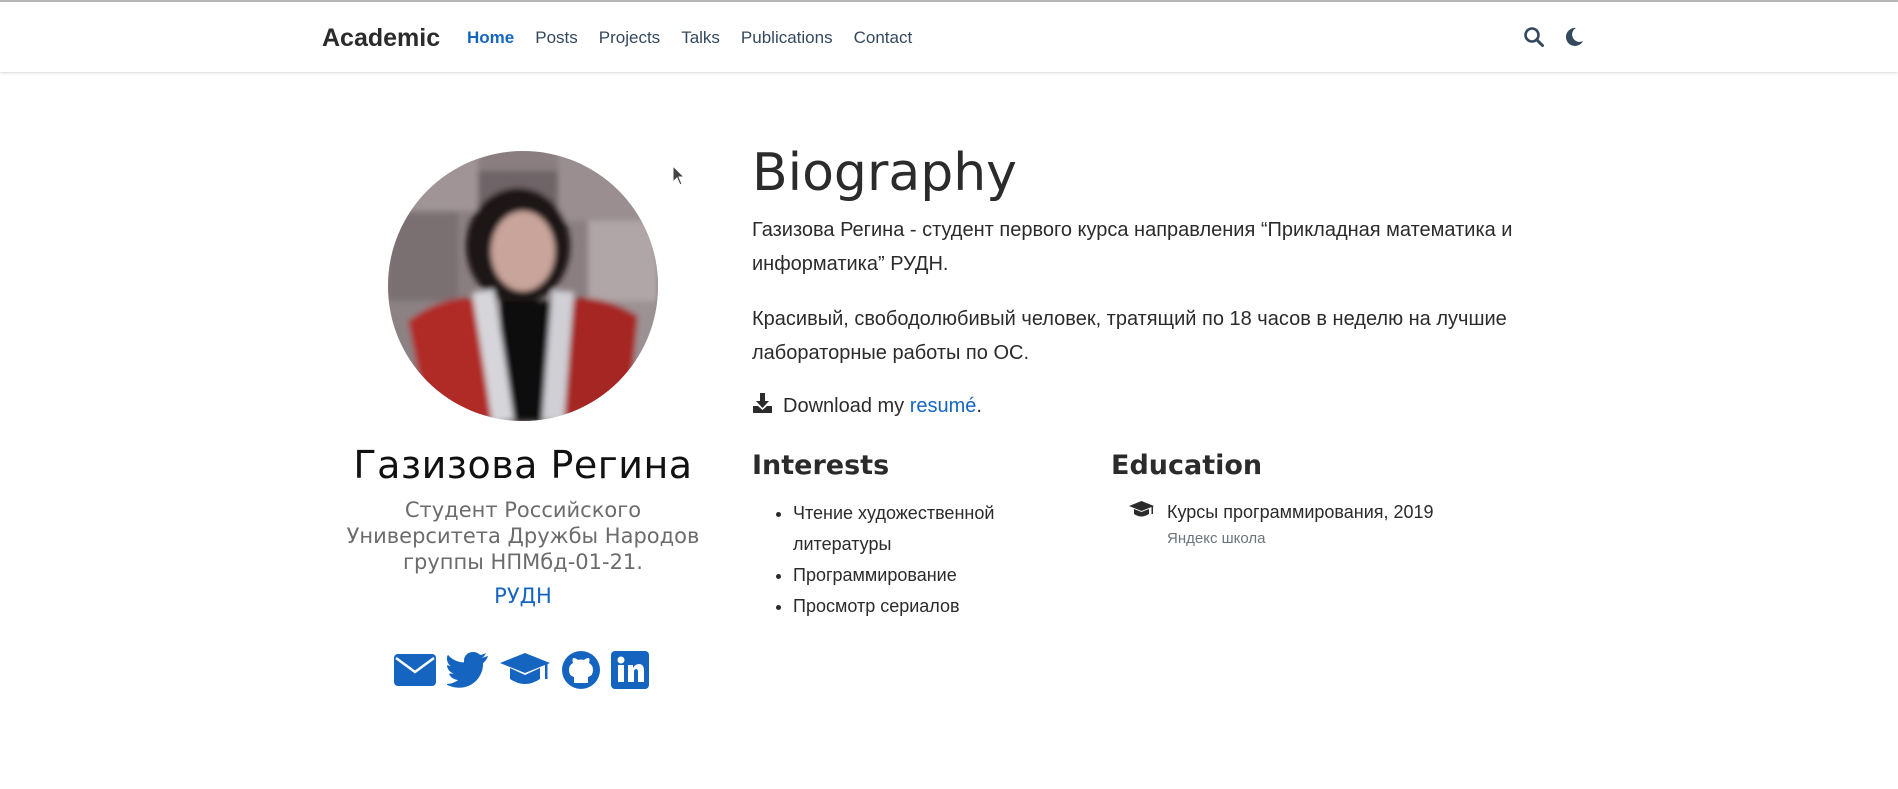 The width and height of the screenshot is (1898, 789). What do you see at coordinates (415, 672) in the screenshot?
I see `envelope-icon` at bounding box center [415, 672].